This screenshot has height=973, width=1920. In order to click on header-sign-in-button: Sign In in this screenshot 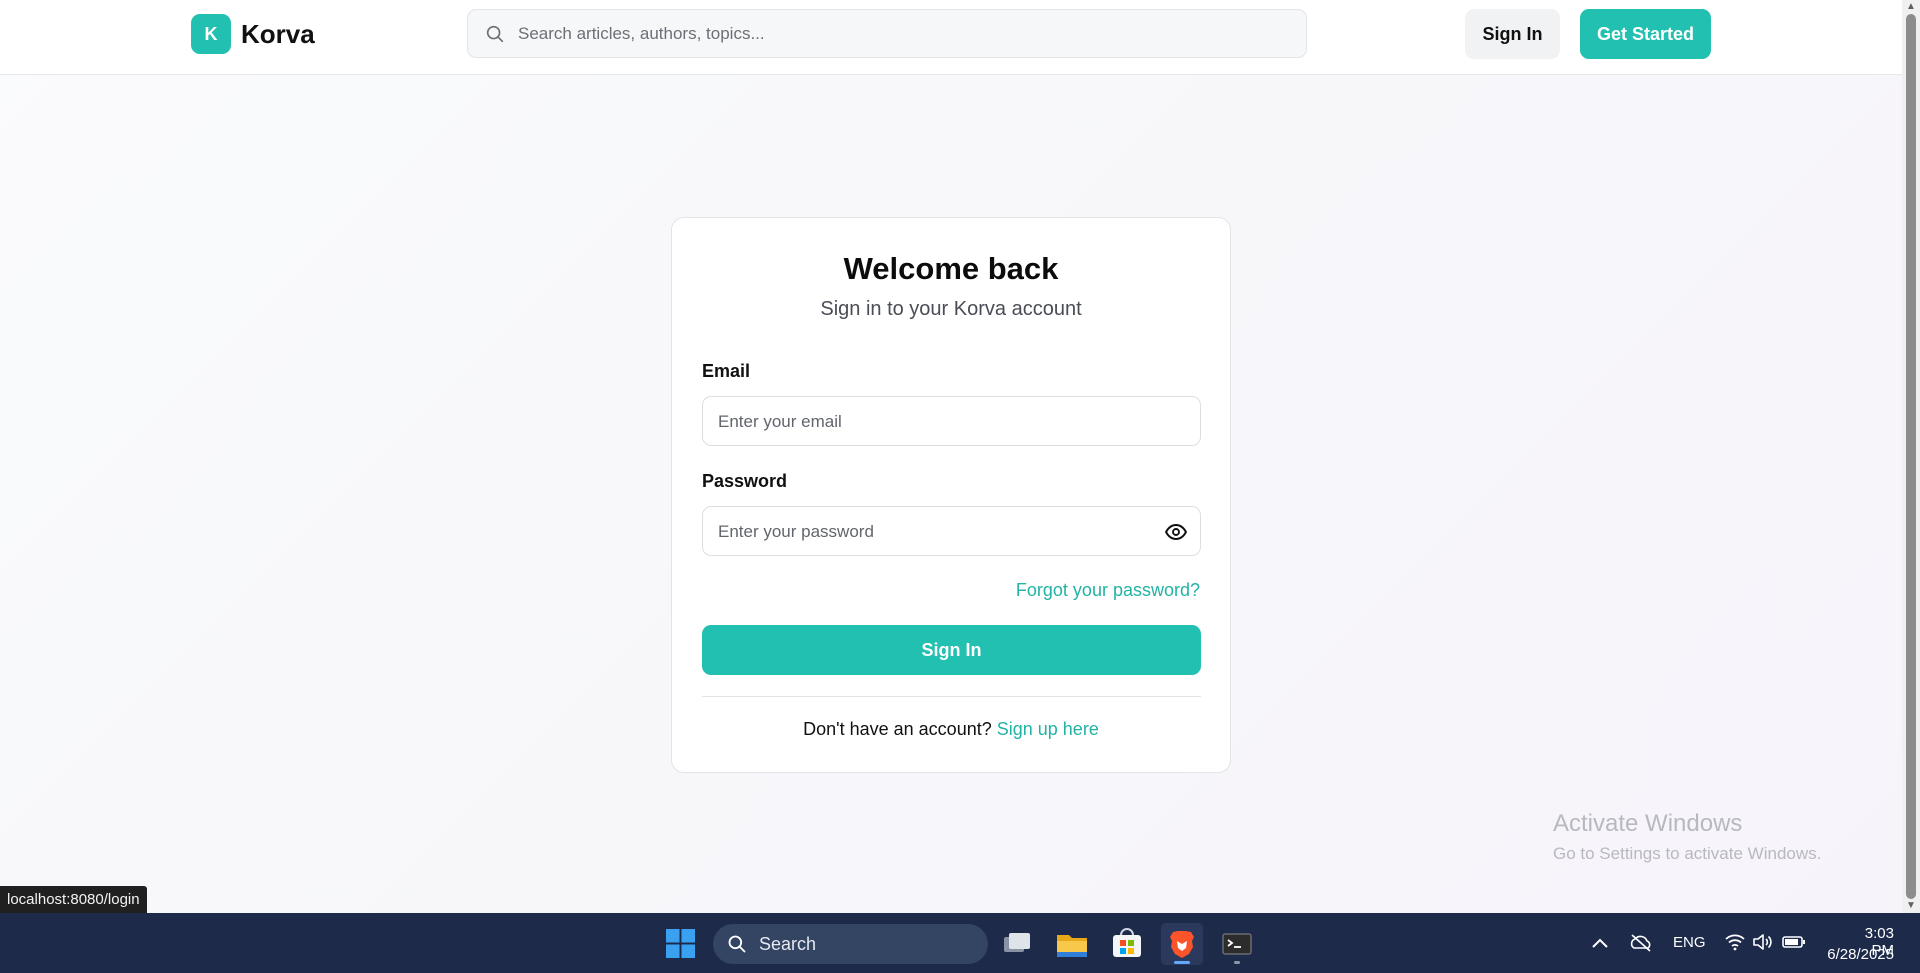, I will do `click(1512, 34)`.